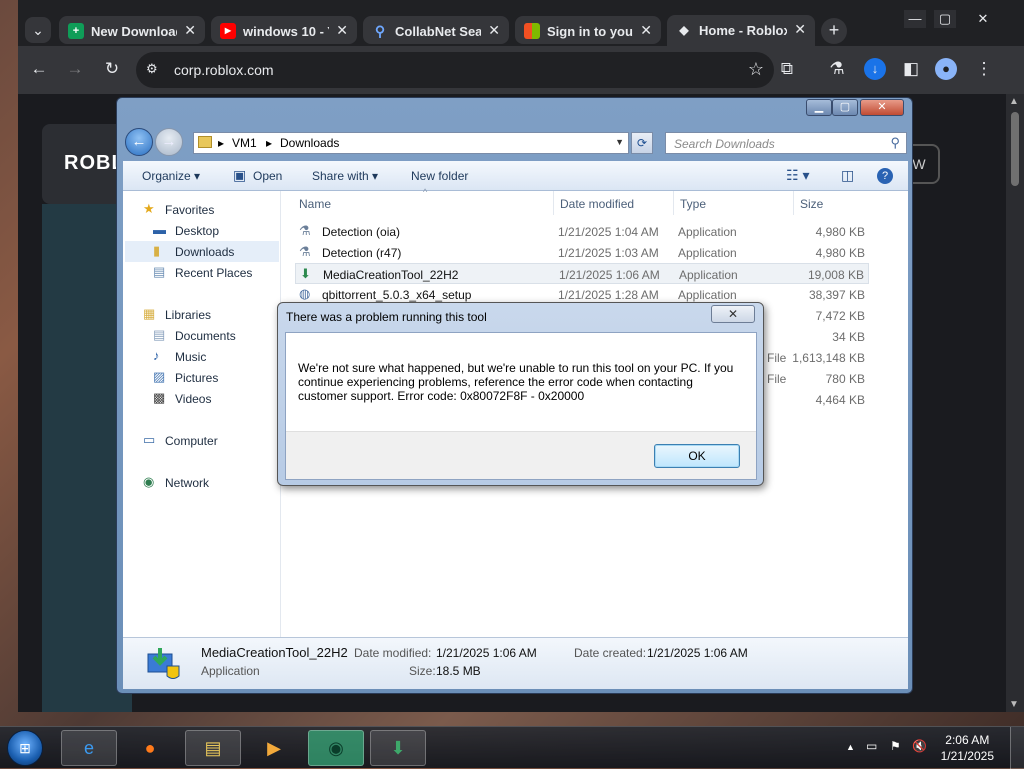  What do you see at coordinates (305, 230) in the screenshot?
I see `app-icon: ⚗` at bounding box center [305, 230].